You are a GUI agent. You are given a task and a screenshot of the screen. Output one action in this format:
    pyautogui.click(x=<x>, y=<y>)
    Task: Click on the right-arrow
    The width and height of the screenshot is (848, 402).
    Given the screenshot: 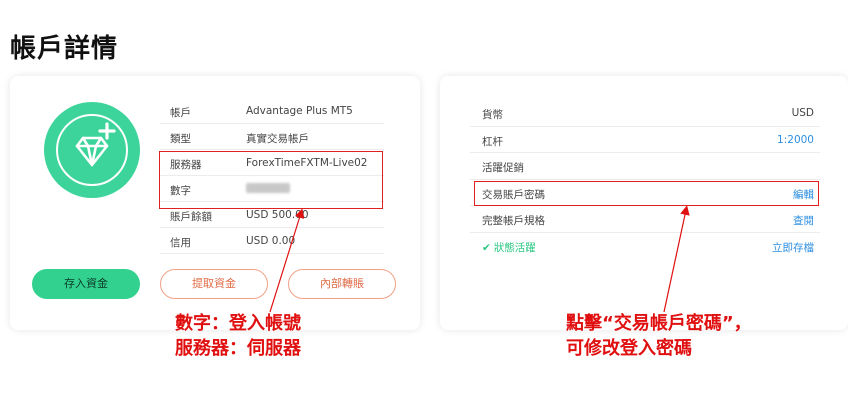 What is the action you would take?
    pyautogui.click(x=676, y=259)
    